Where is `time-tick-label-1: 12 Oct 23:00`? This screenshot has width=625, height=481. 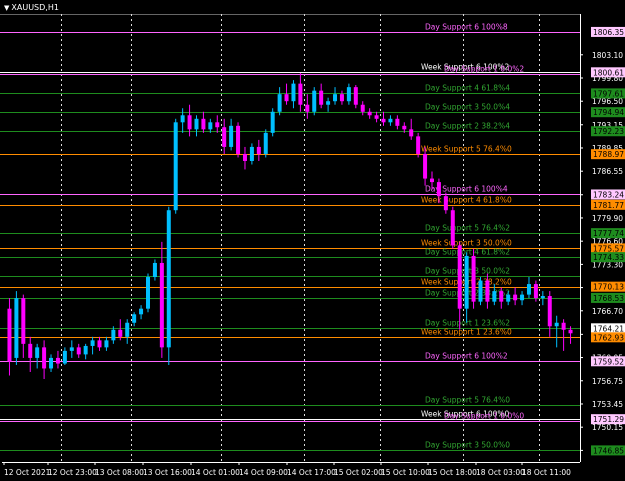
time-tick-label-1: 12 Oct 23:00 is located at coordinates (72, 472).